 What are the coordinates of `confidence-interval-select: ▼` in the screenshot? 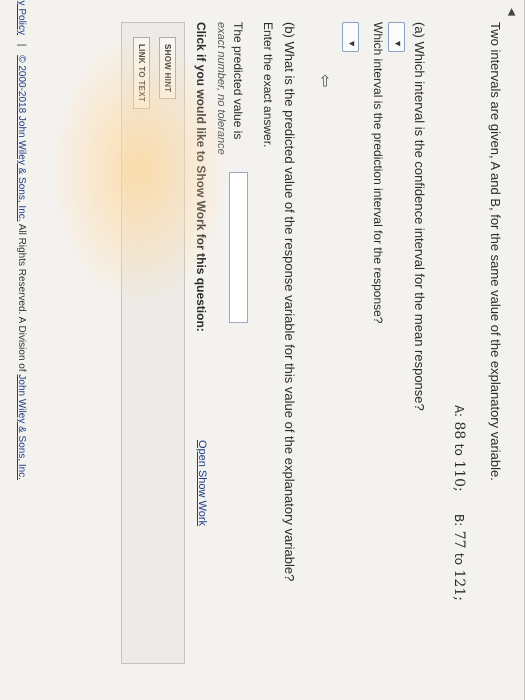 It's located at (396, 37).